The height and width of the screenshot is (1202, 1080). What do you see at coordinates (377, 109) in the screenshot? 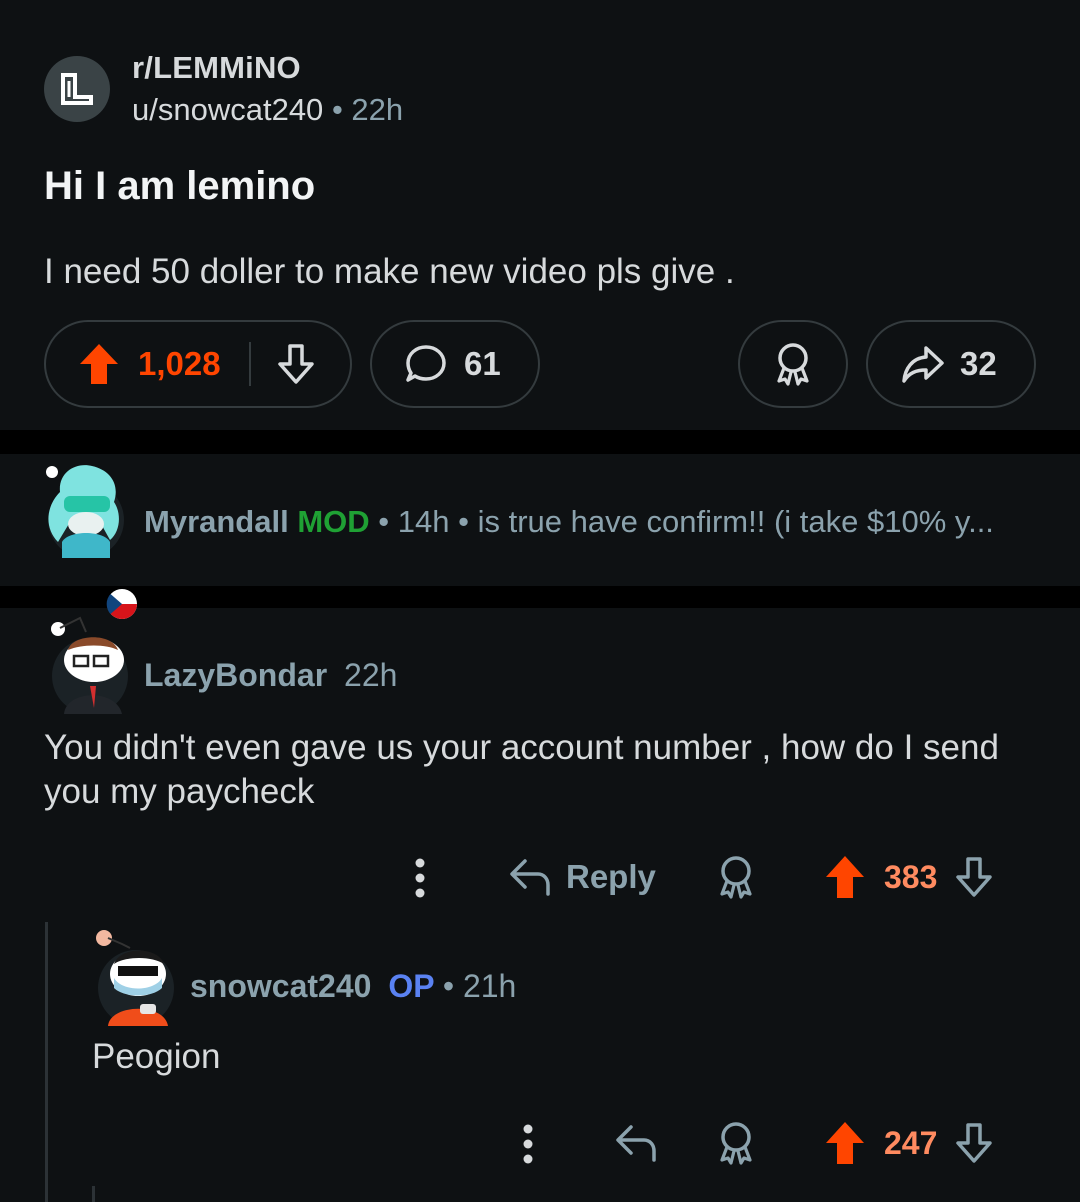
I see `post-time: 22h` at bounding box center [377, 109].